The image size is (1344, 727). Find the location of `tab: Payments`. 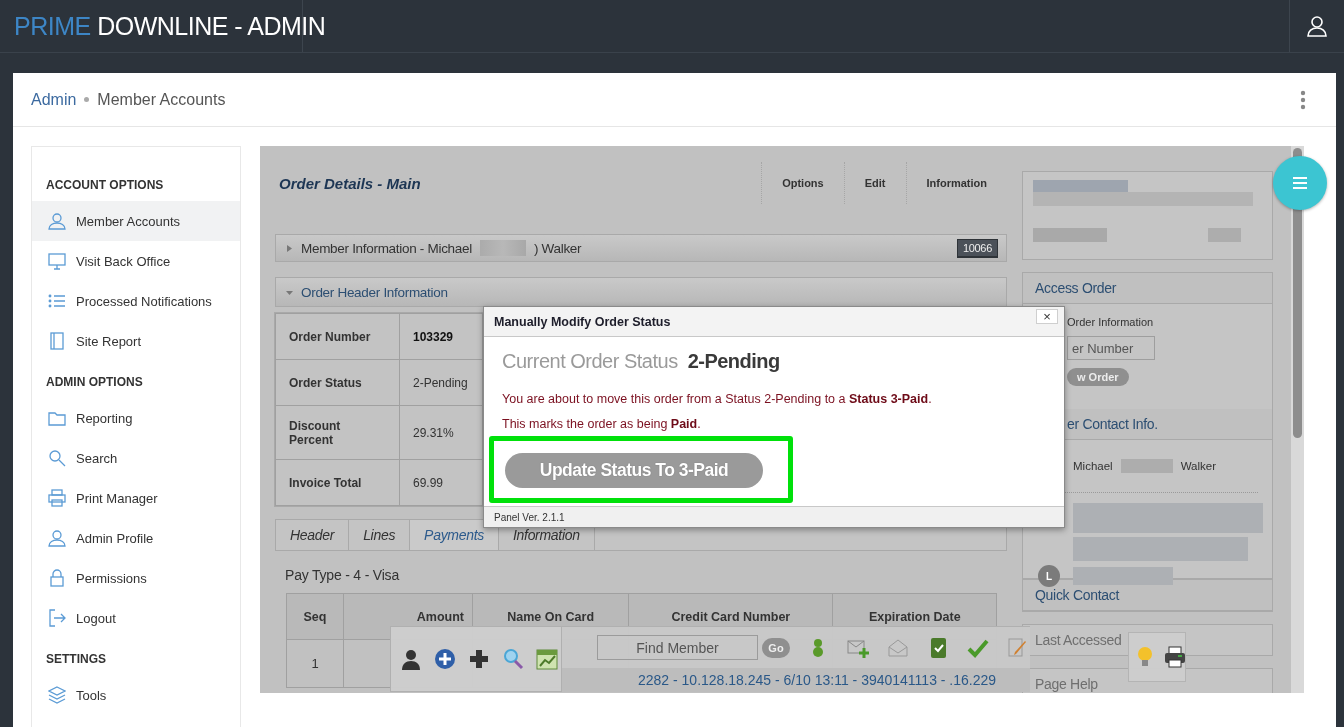

tab: Payments is located at coordinates (454, 535).